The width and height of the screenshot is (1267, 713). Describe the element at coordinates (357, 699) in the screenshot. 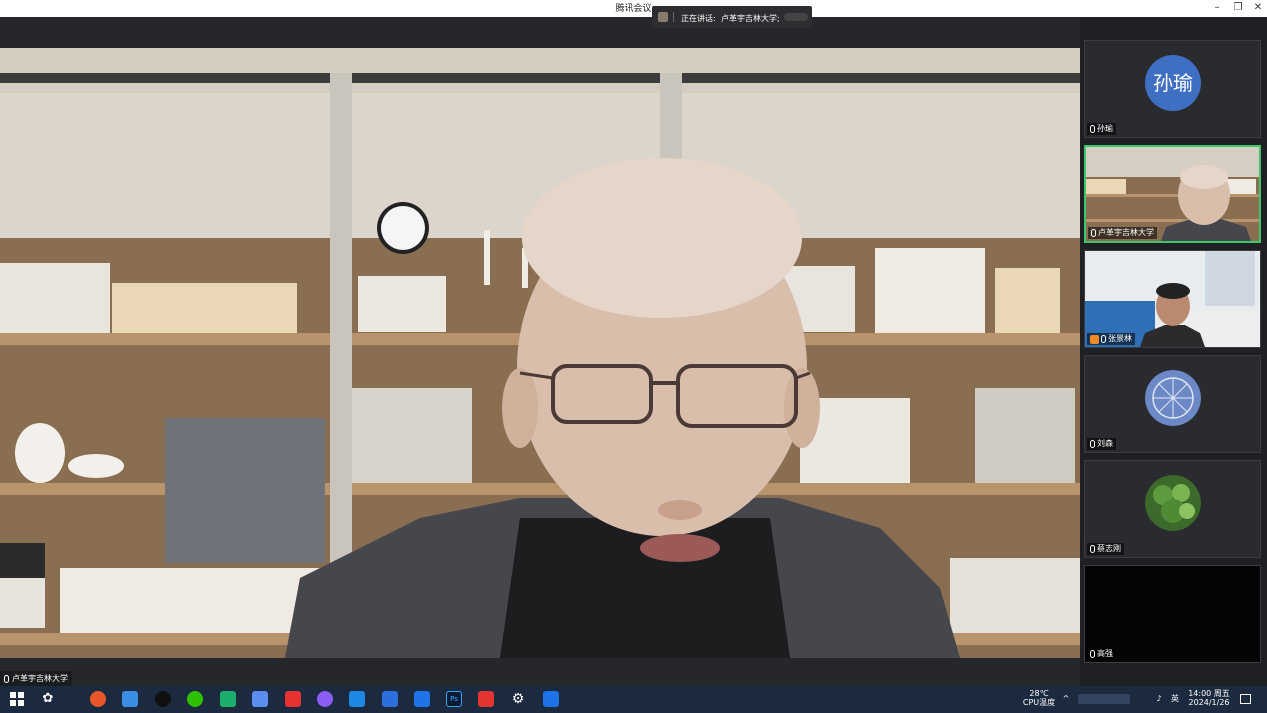

I see `app3-icon` at that location.